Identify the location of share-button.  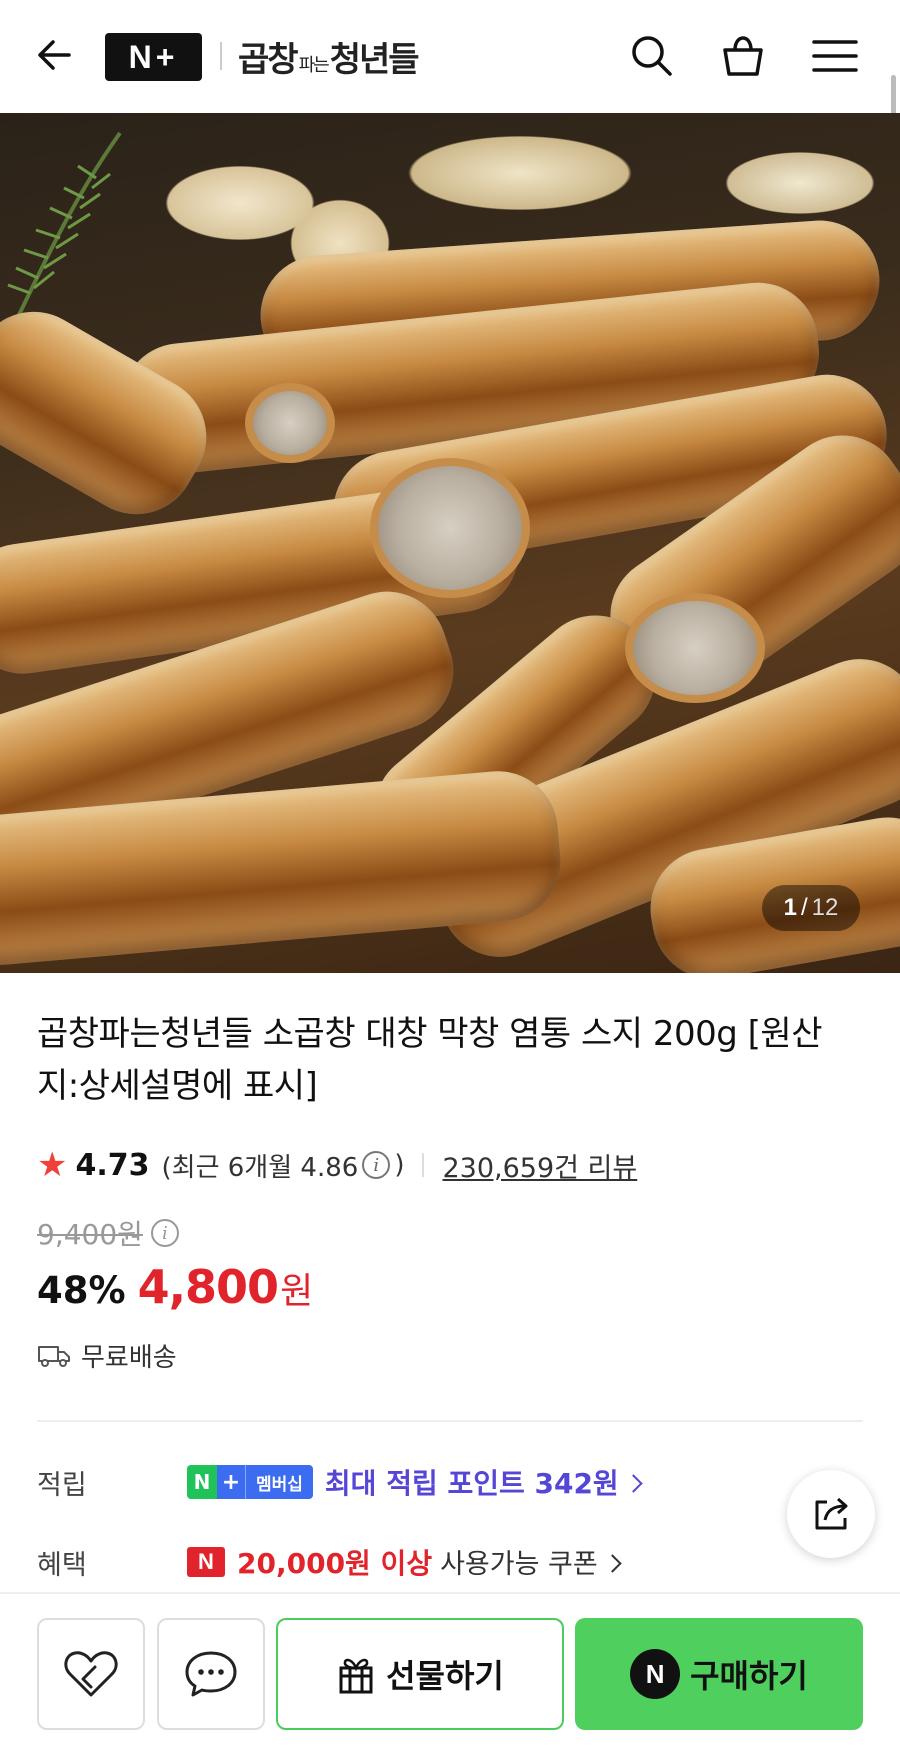
(831, 1514).